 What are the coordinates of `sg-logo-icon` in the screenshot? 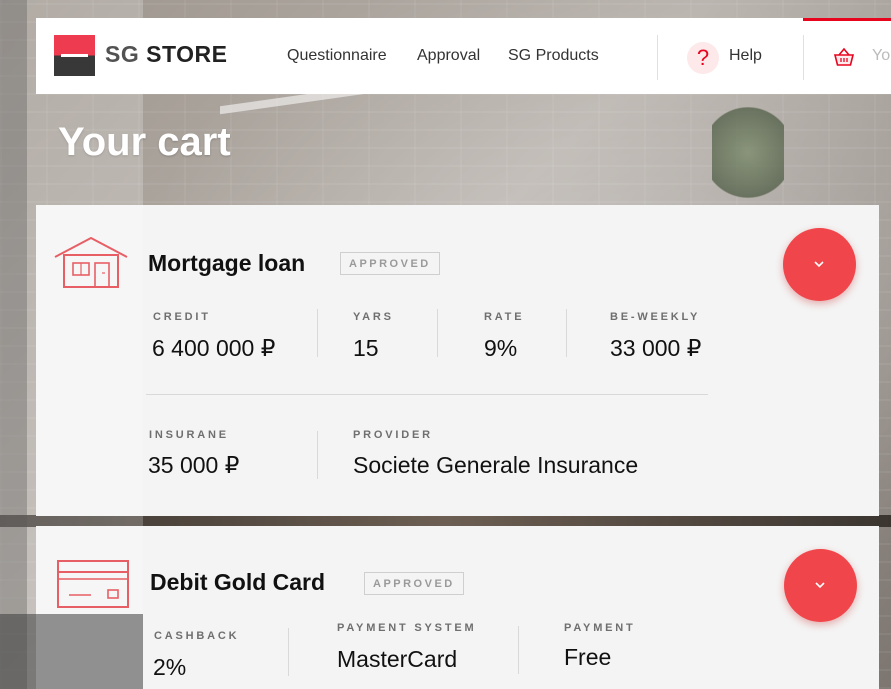 It's located at (74, 55).